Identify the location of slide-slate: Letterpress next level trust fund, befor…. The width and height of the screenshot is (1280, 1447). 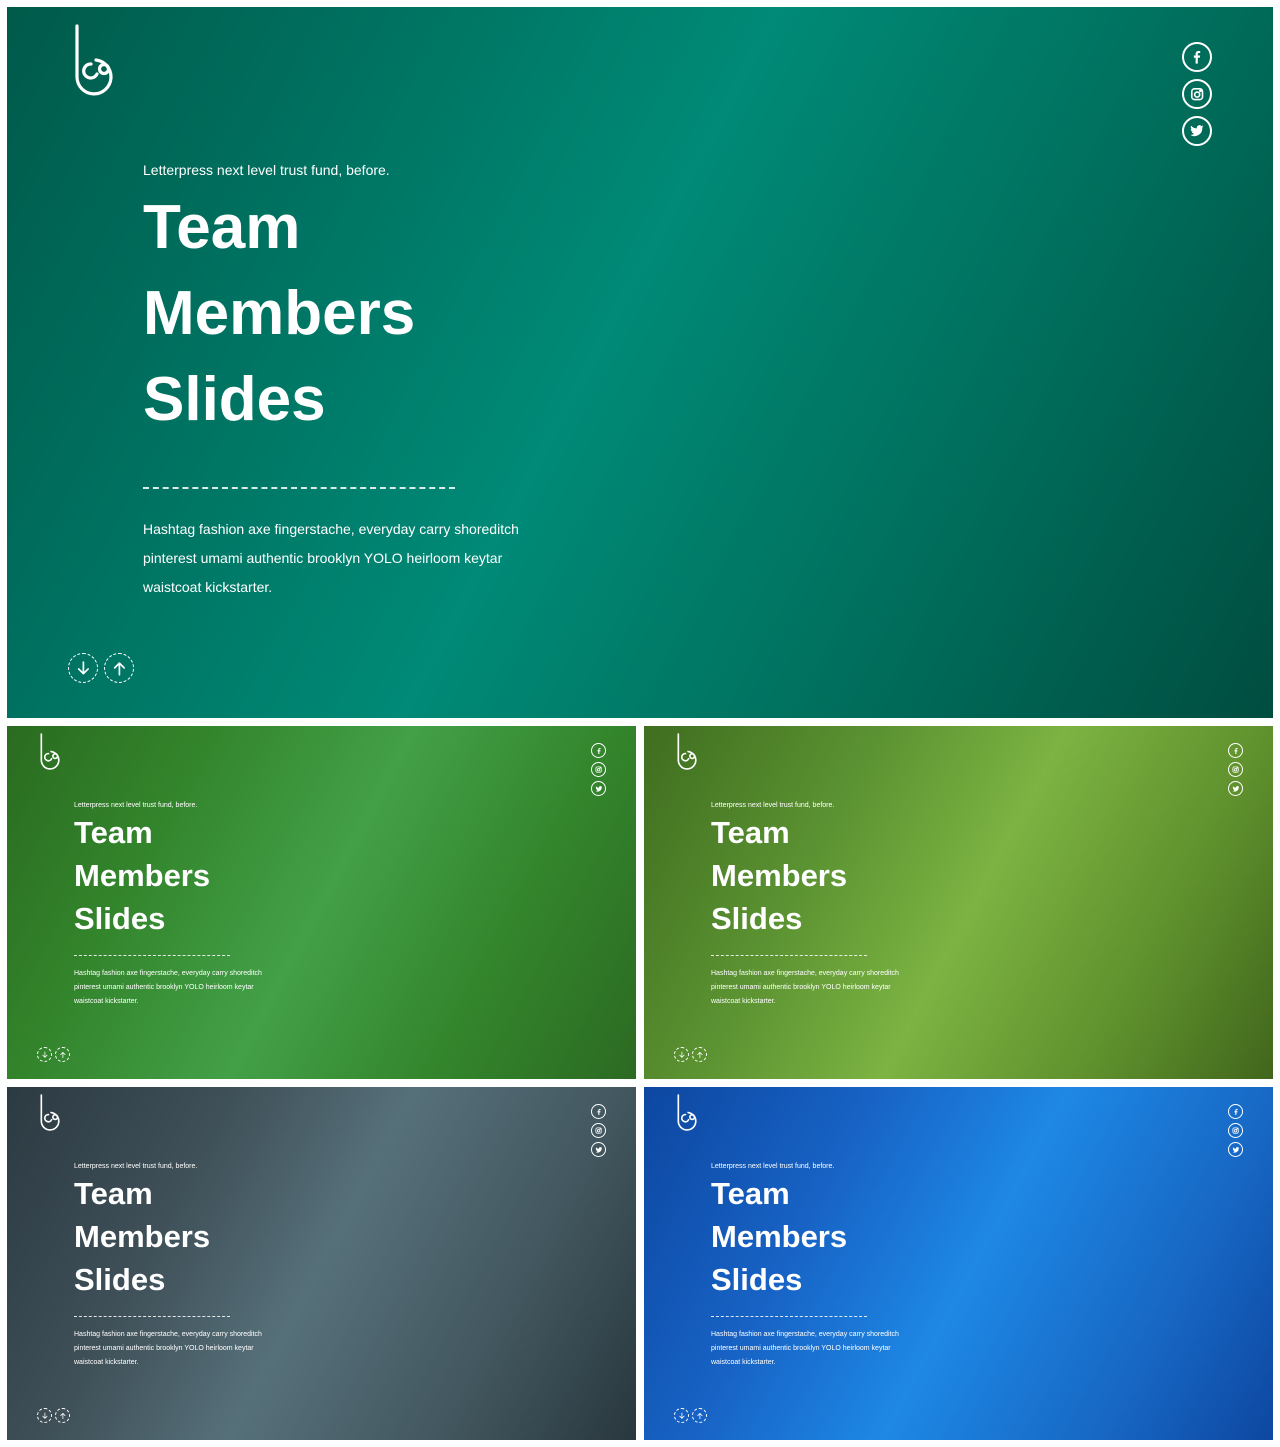
(321, 1263).